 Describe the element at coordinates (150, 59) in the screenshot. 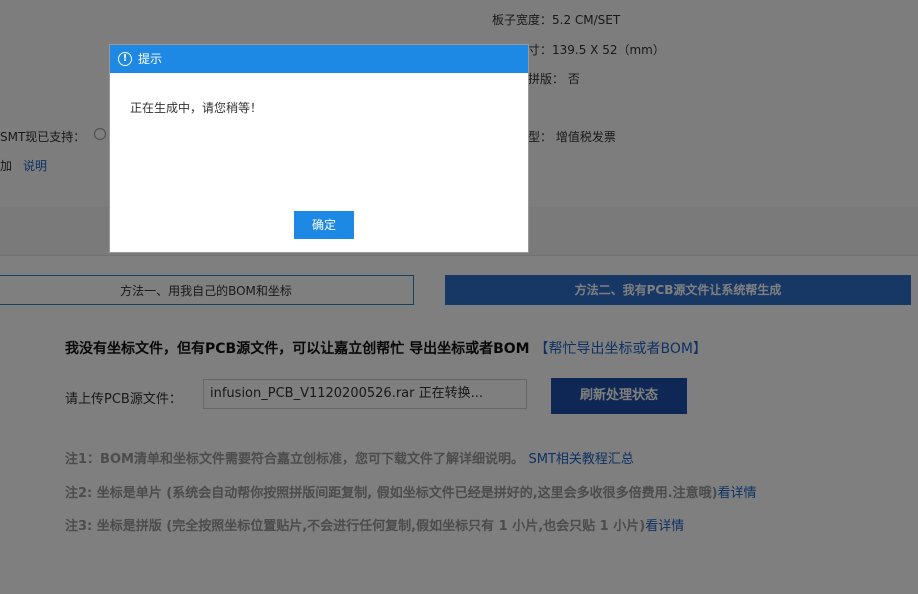

I see `dialog-title: 提示` at that location.